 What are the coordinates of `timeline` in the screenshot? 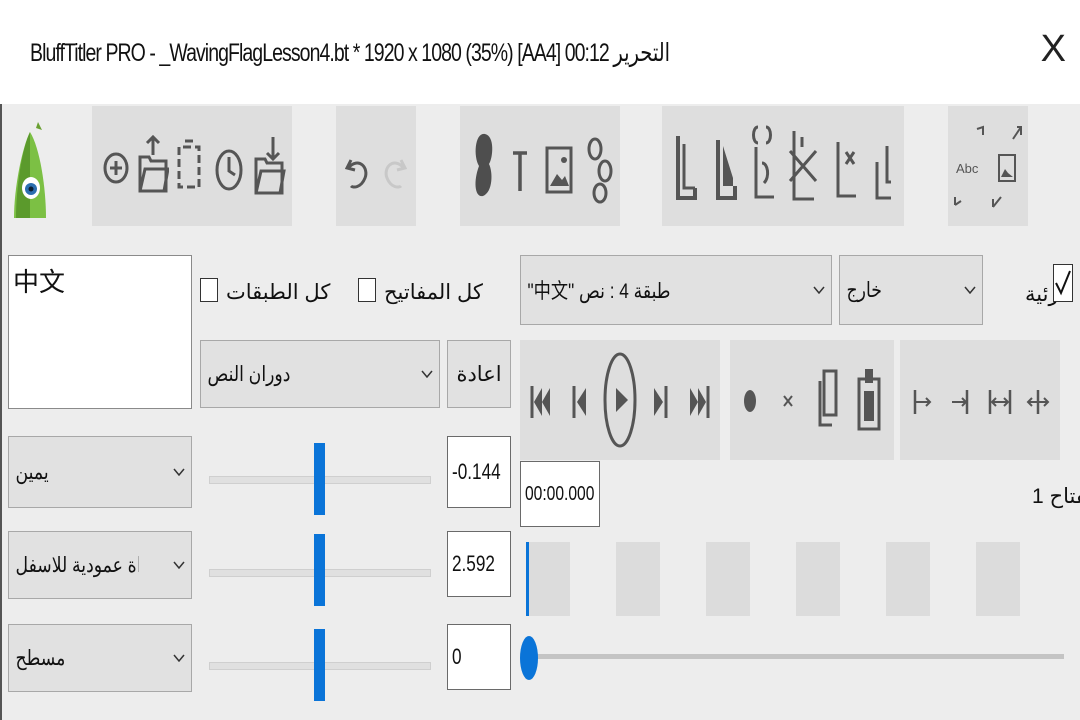 It's located at (794, 579).